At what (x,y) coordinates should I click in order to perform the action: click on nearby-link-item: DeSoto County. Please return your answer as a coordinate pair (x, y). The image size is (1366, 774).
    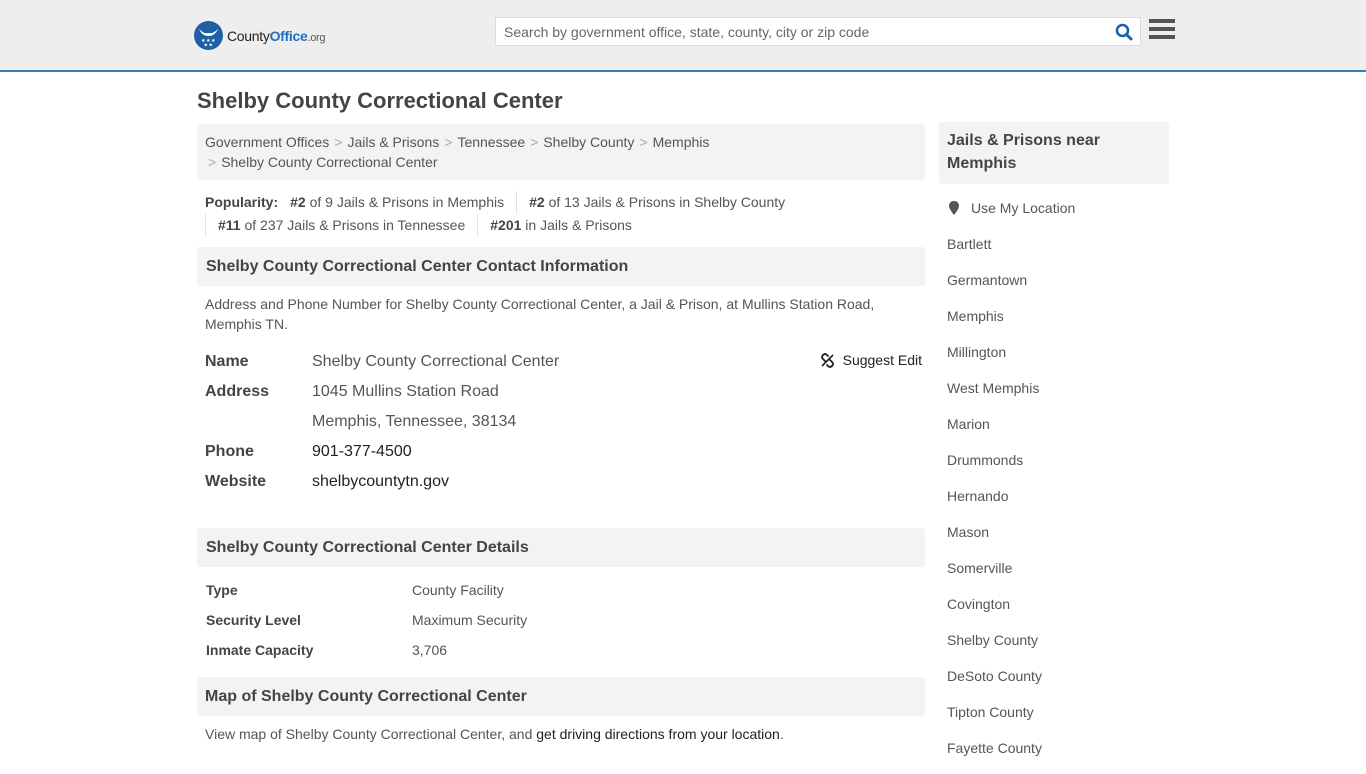
    Looking at the image, I should click on (1058, 684).